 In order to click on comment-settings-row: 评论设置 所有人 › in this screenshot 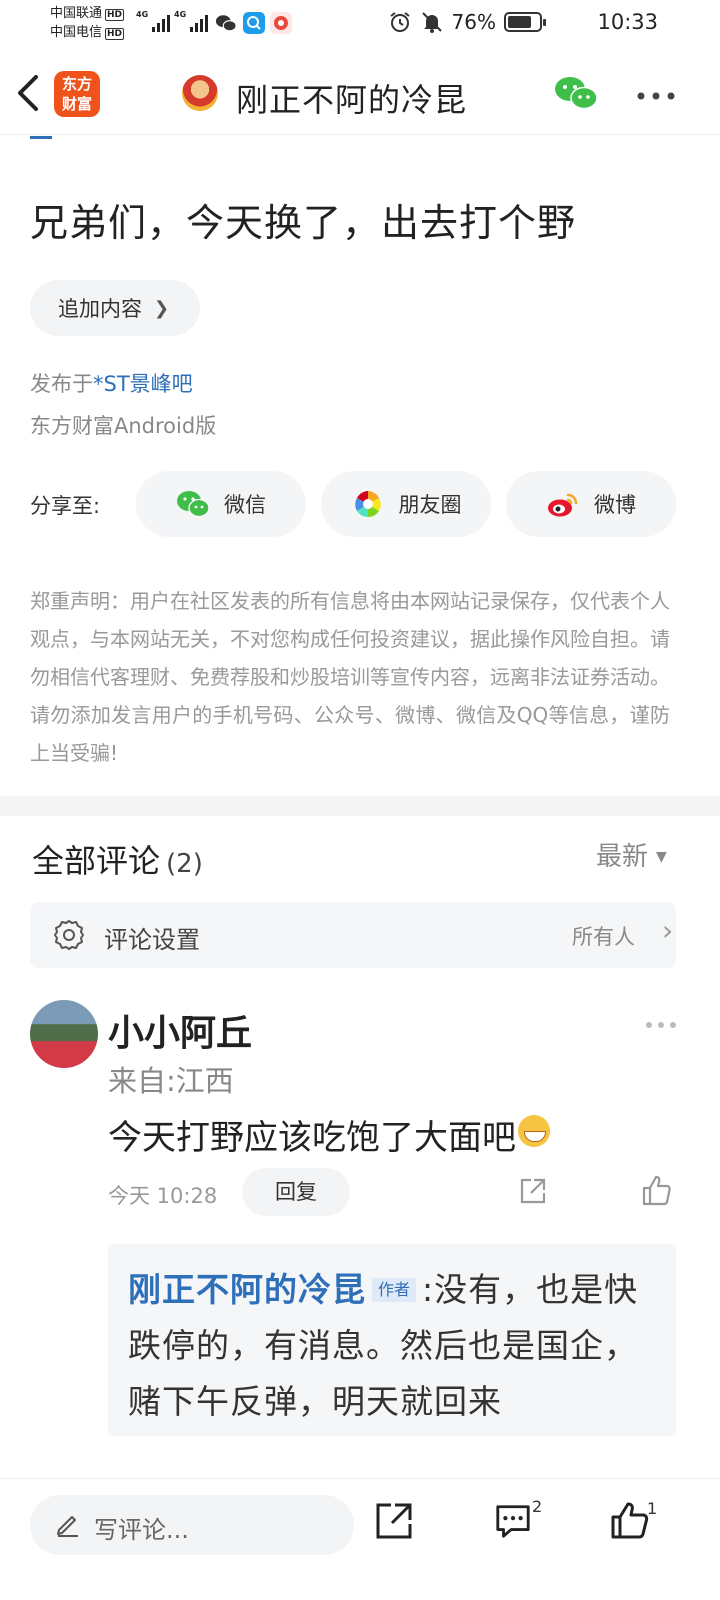, I will do `click(353, 935)`.